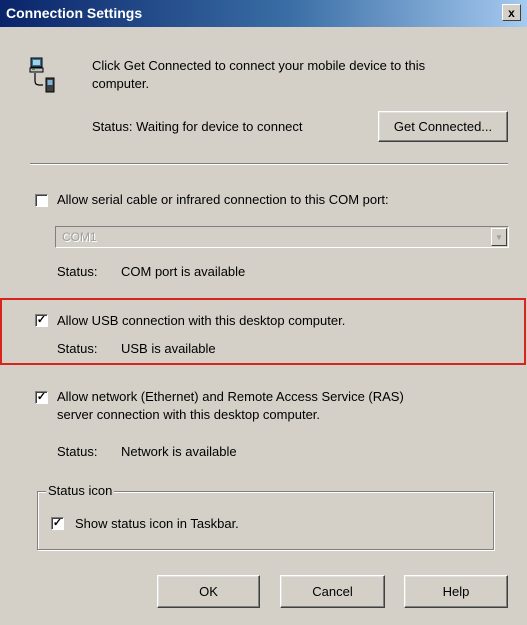  I want to click on serial-status-label: Status:, so click(77, 271).